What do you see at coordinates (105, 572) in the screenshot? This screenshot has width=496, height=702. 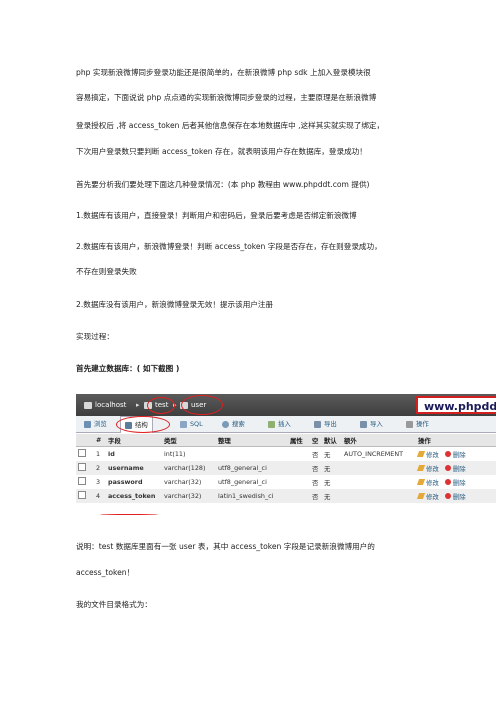 I see `paragraph-explanation-line-2: access_token！` at bounding box center [105, 572].